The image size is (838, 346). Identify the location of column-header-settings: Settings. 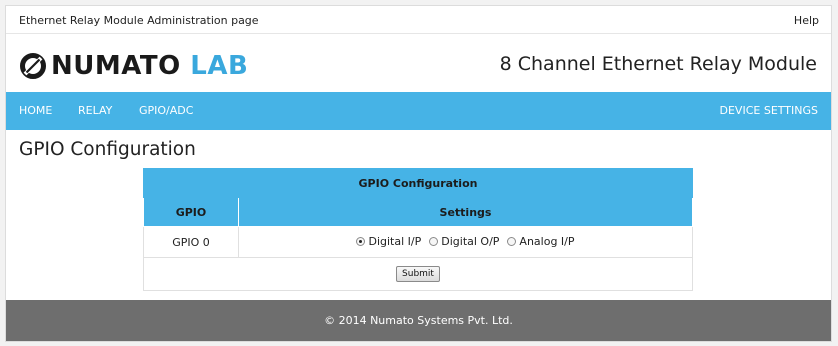
(465, 212).